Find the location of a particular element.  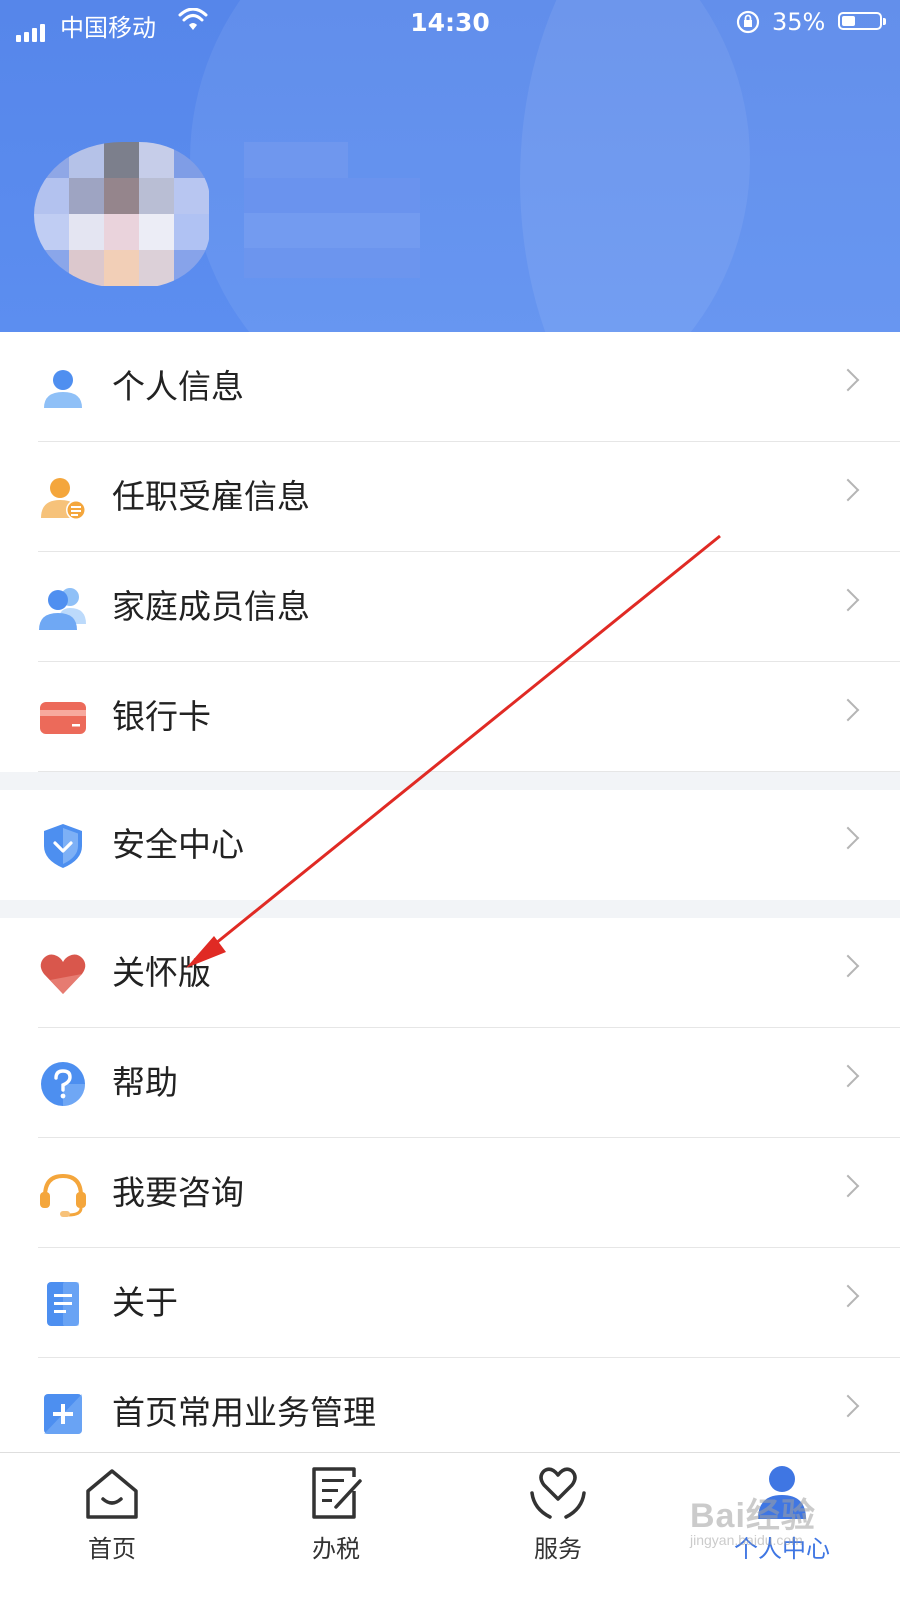

menu-group-security: 安全中心 is located at coordinates (450, 845).